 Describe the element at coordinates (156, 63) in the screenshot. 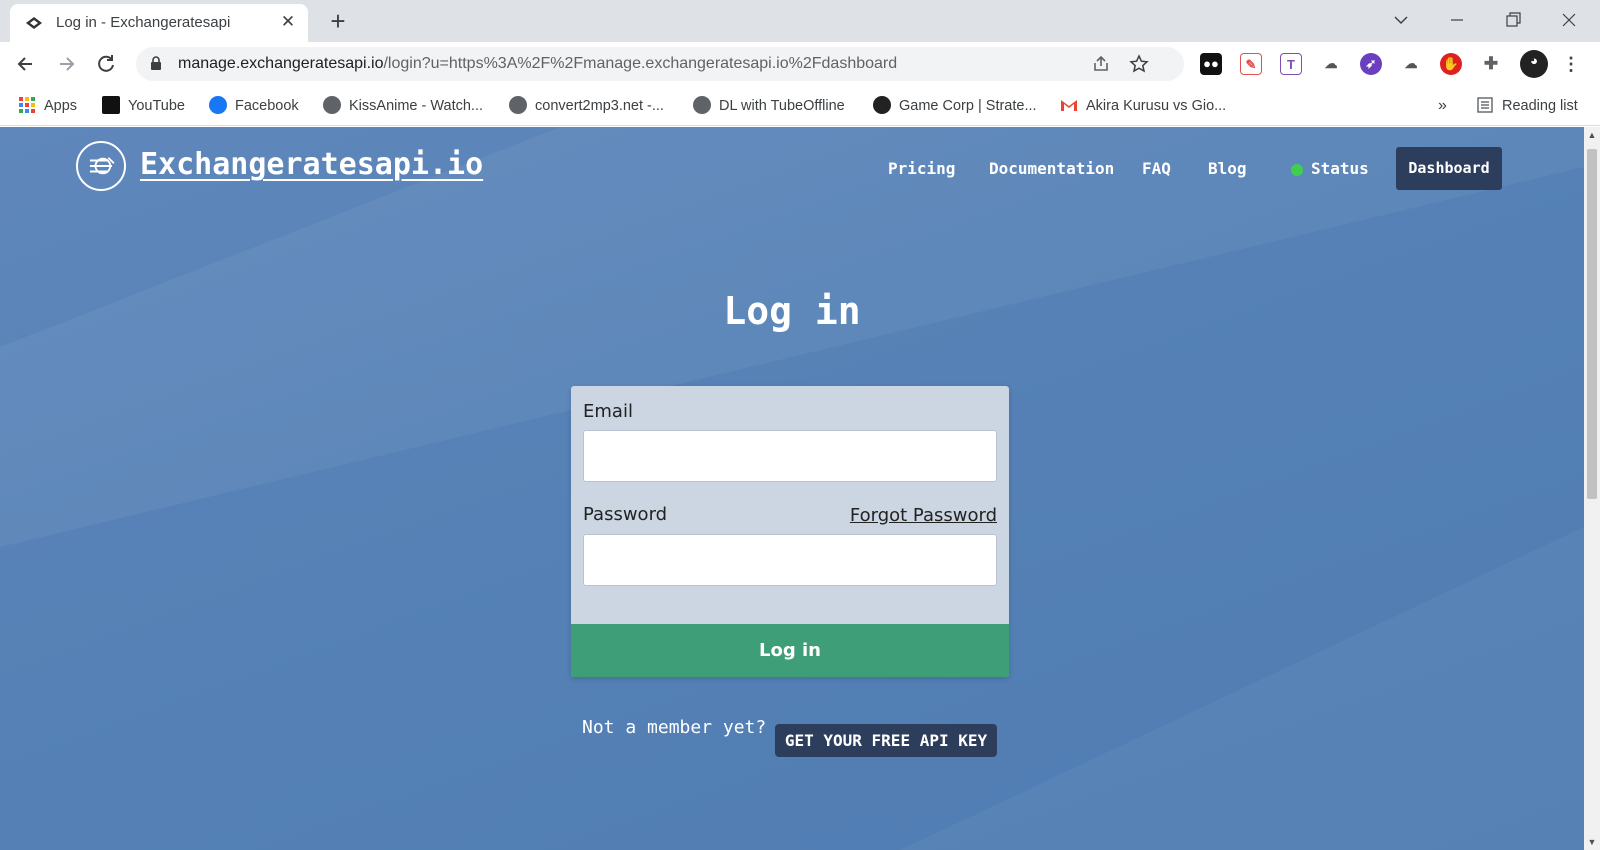

I see `lock-icon` at that location.